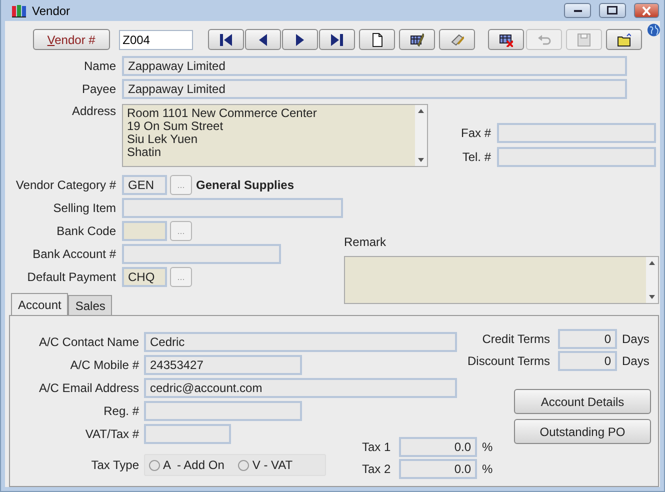 The width and height of the screenshot is (665, 492). I want to click on new-document-icon, so click(377, 39).